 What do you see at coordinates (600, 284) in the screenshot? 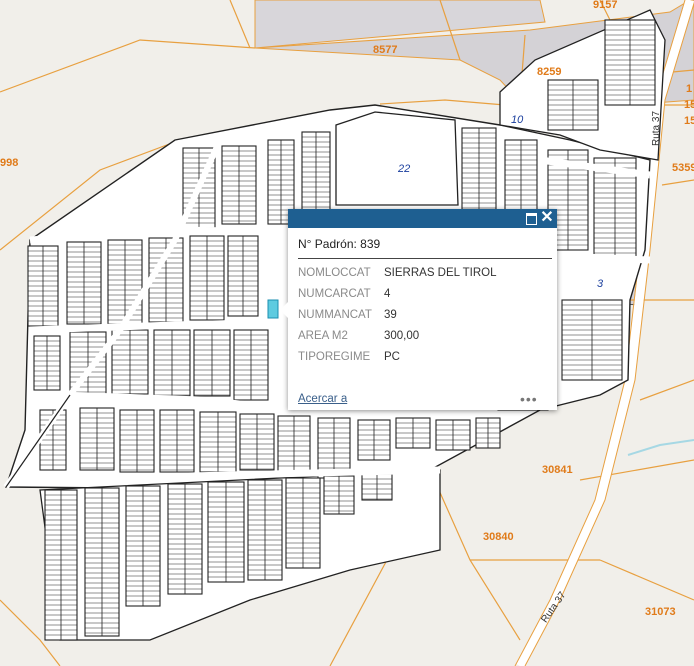
I see `block-label: 3` at bounding box center [600, 284].